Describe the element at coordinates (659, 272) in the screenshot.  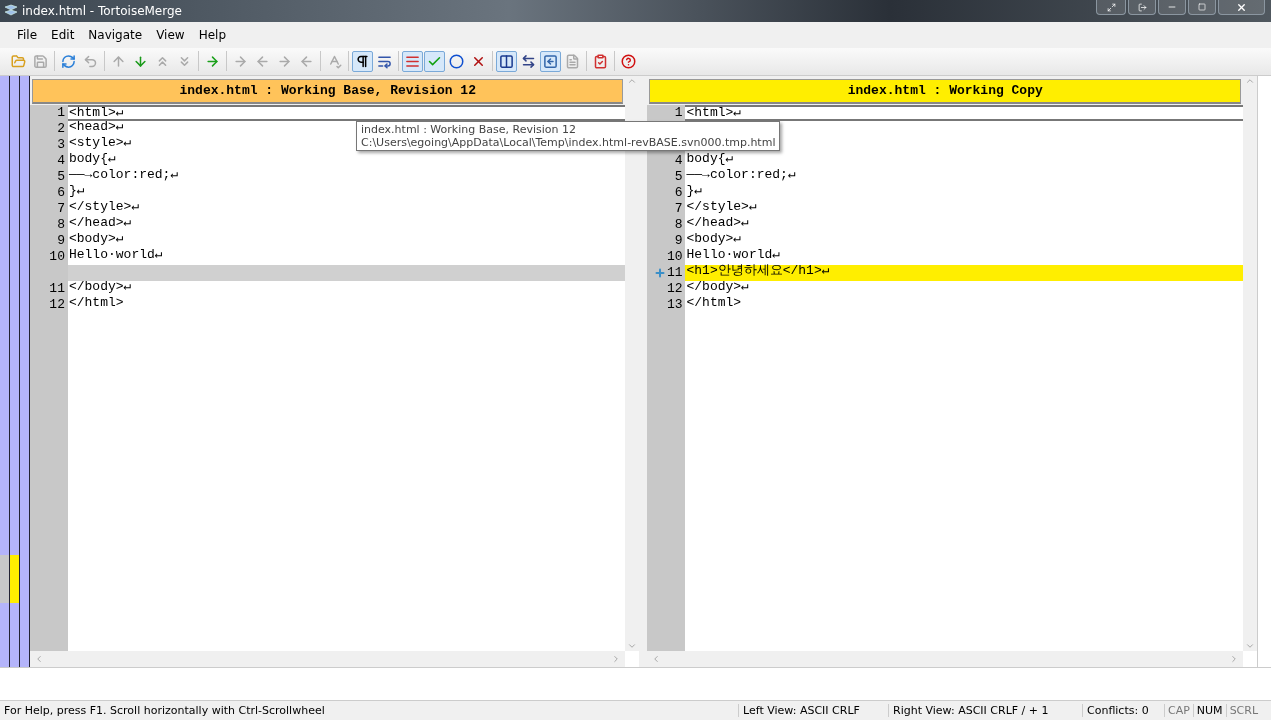
I see `plus-icon` at that location.